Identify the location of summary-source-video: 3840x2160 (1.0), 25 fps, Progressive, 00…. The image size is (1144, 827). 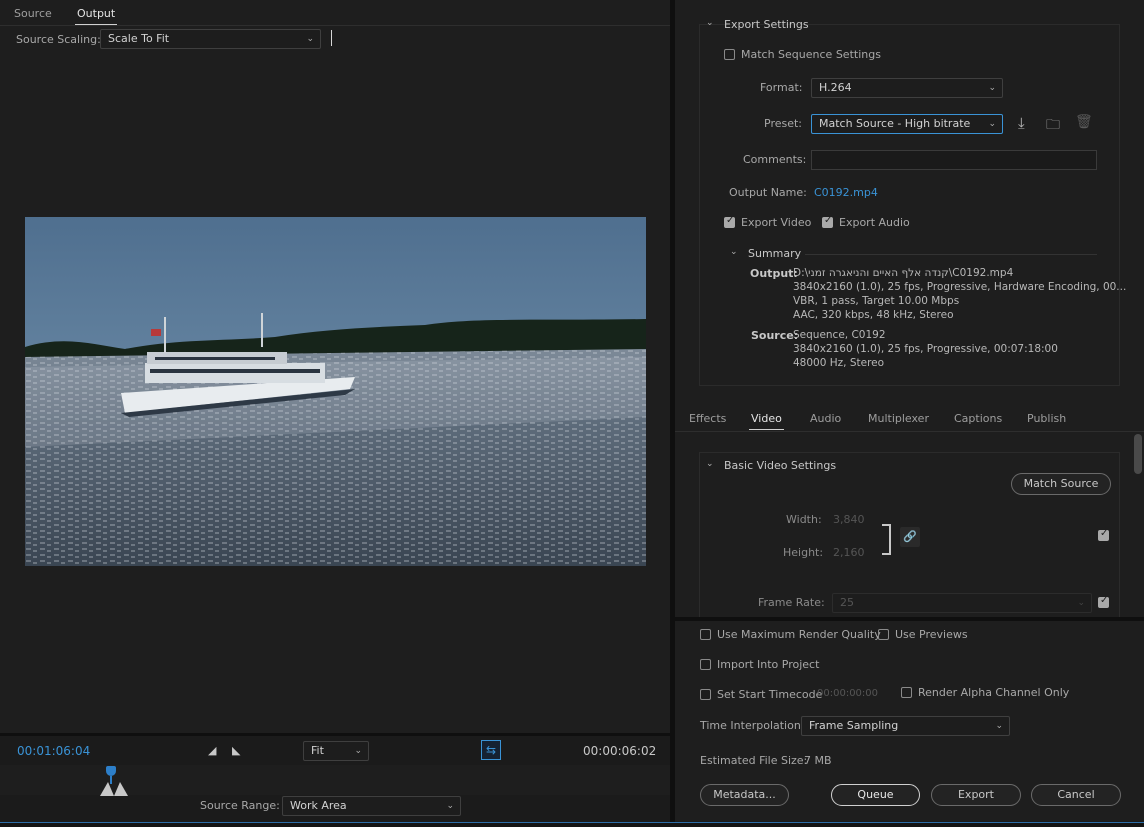
(925, 349).